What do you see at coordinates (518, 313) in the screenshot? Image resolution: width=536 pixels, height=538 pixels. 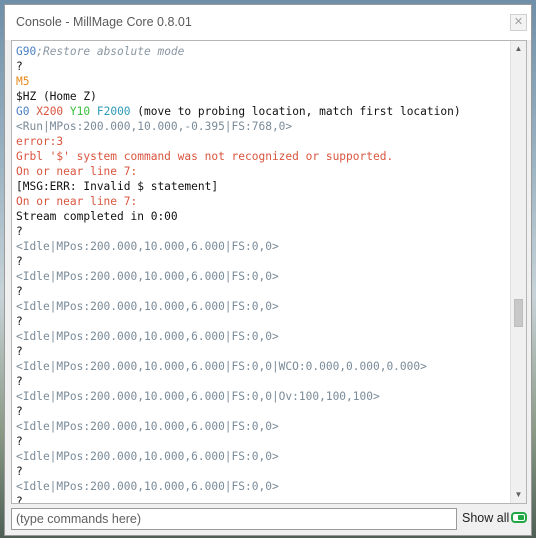 I see `scroll-thumb` at bounding box center [518, 313].